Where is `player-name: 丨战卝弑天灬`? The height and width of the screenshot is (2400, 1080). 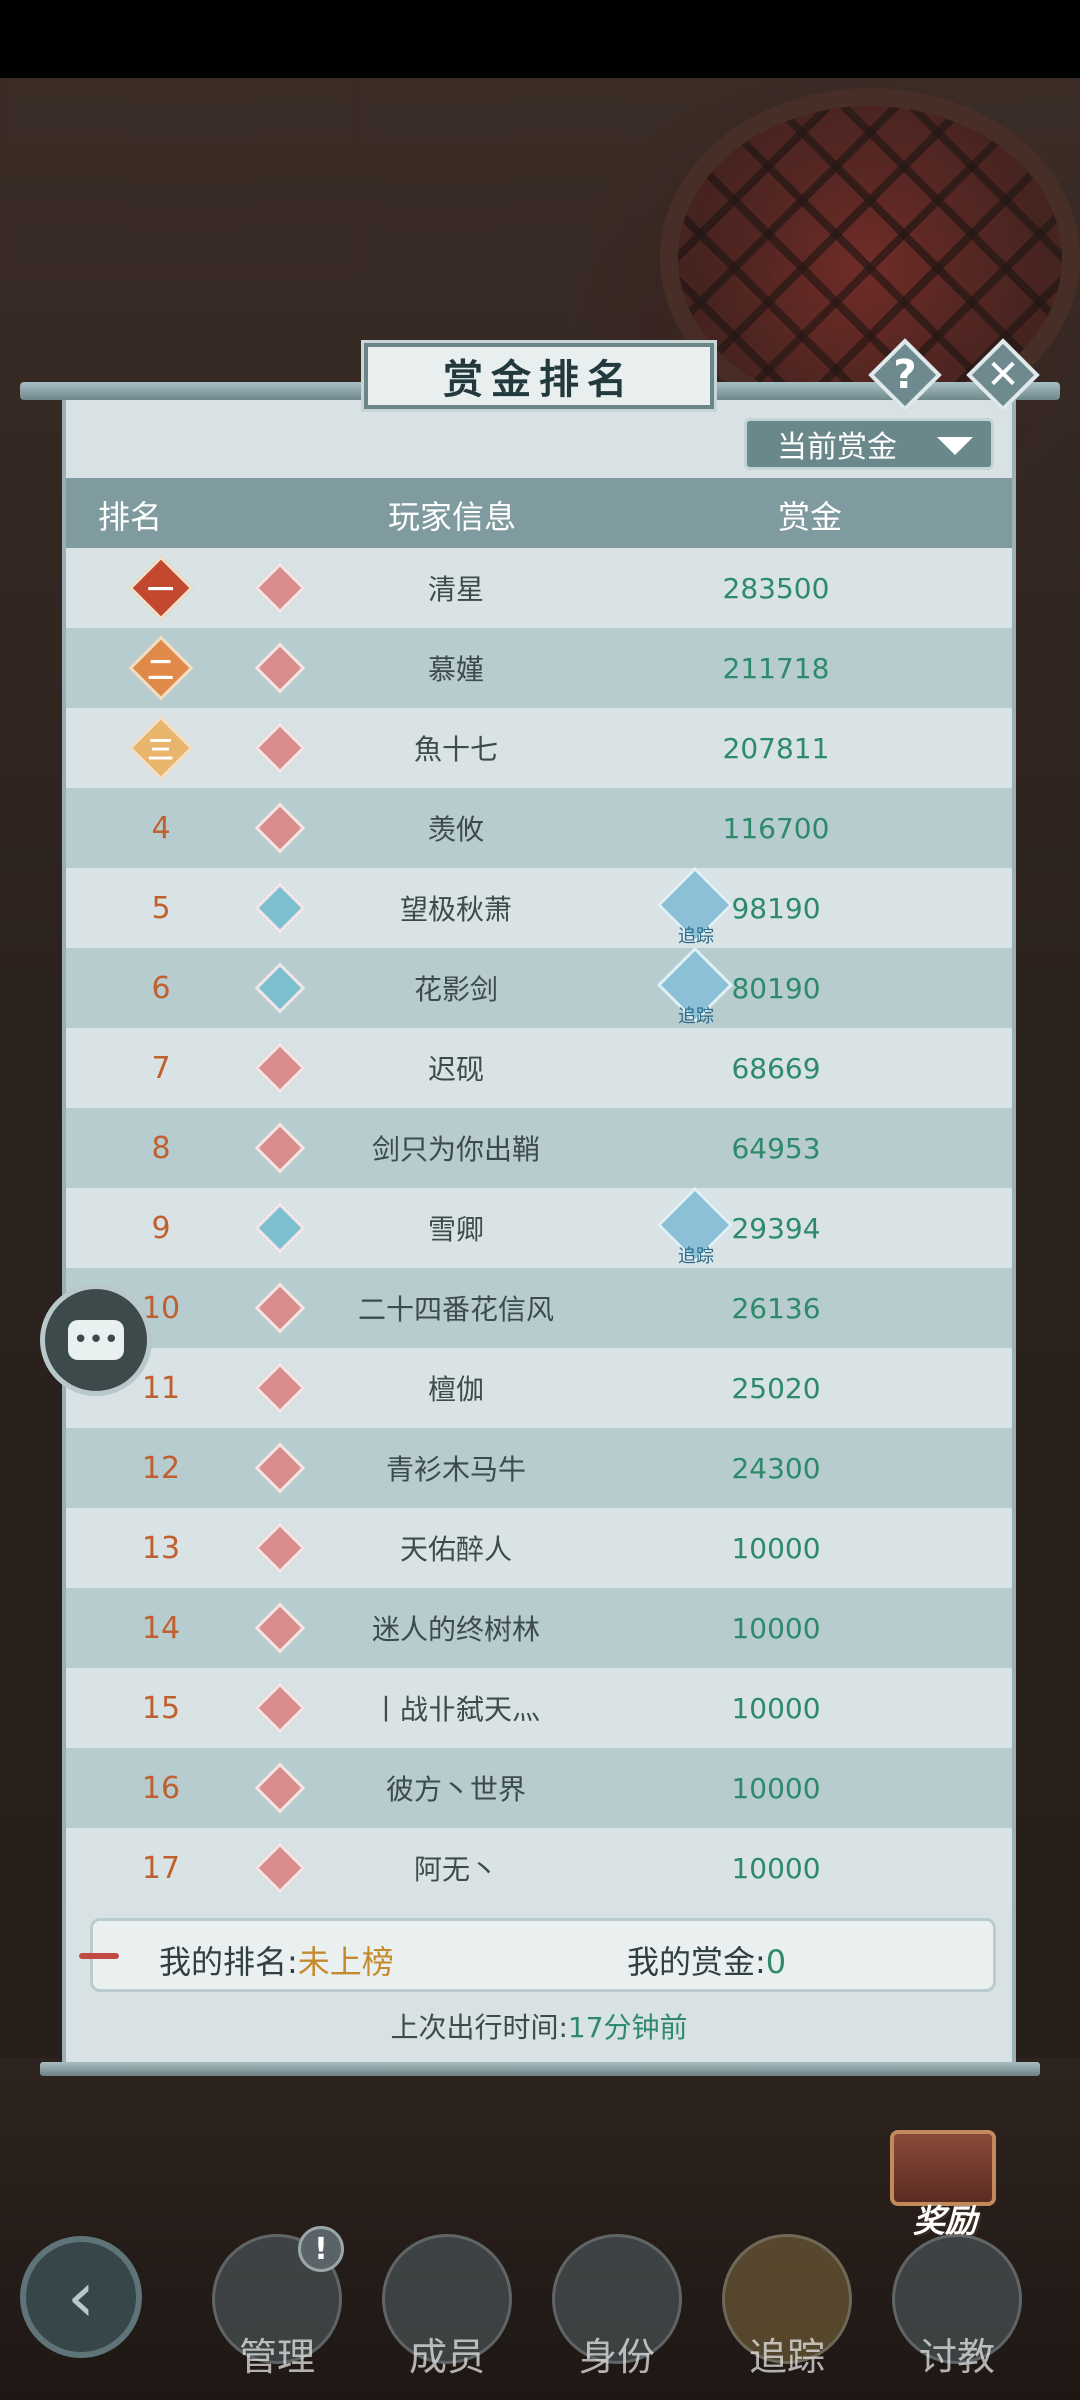 player-name: 丨战卝弑天灬 is located at coordinates (455, 1709).